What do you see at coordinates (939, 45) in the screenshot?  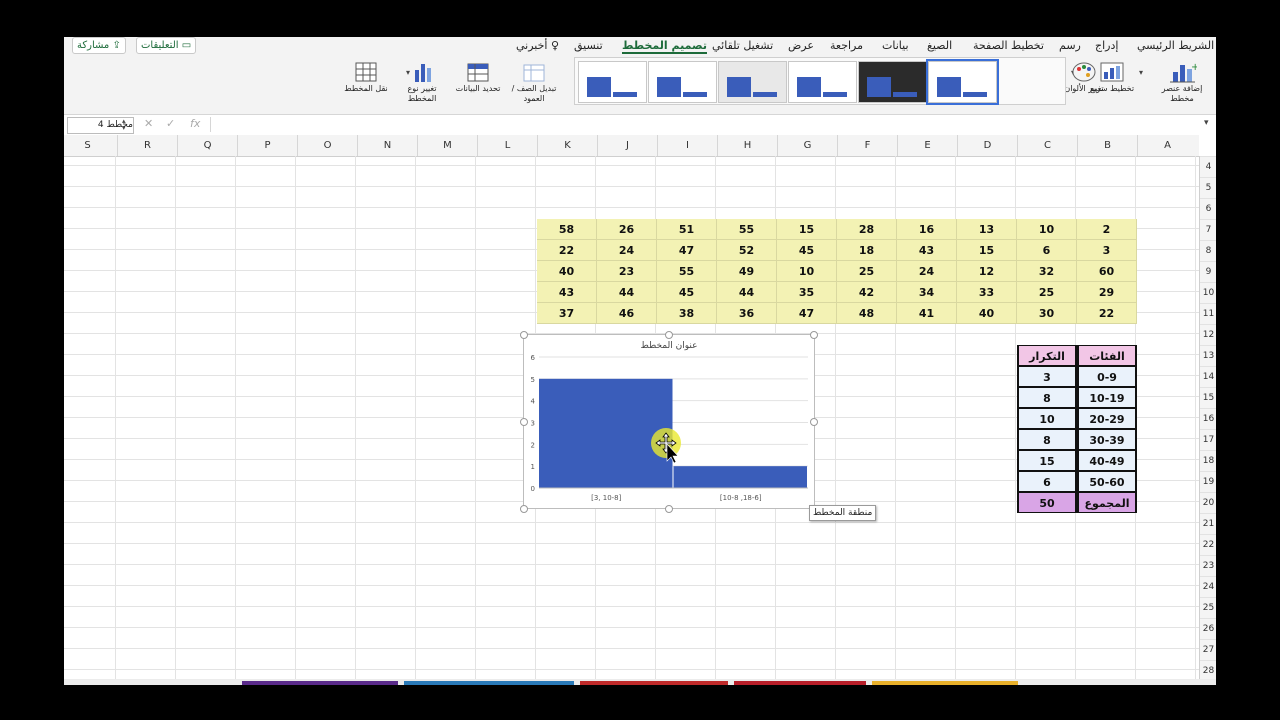 I see `tab-formulas: الصيغ` at bounding box center [939, 45].